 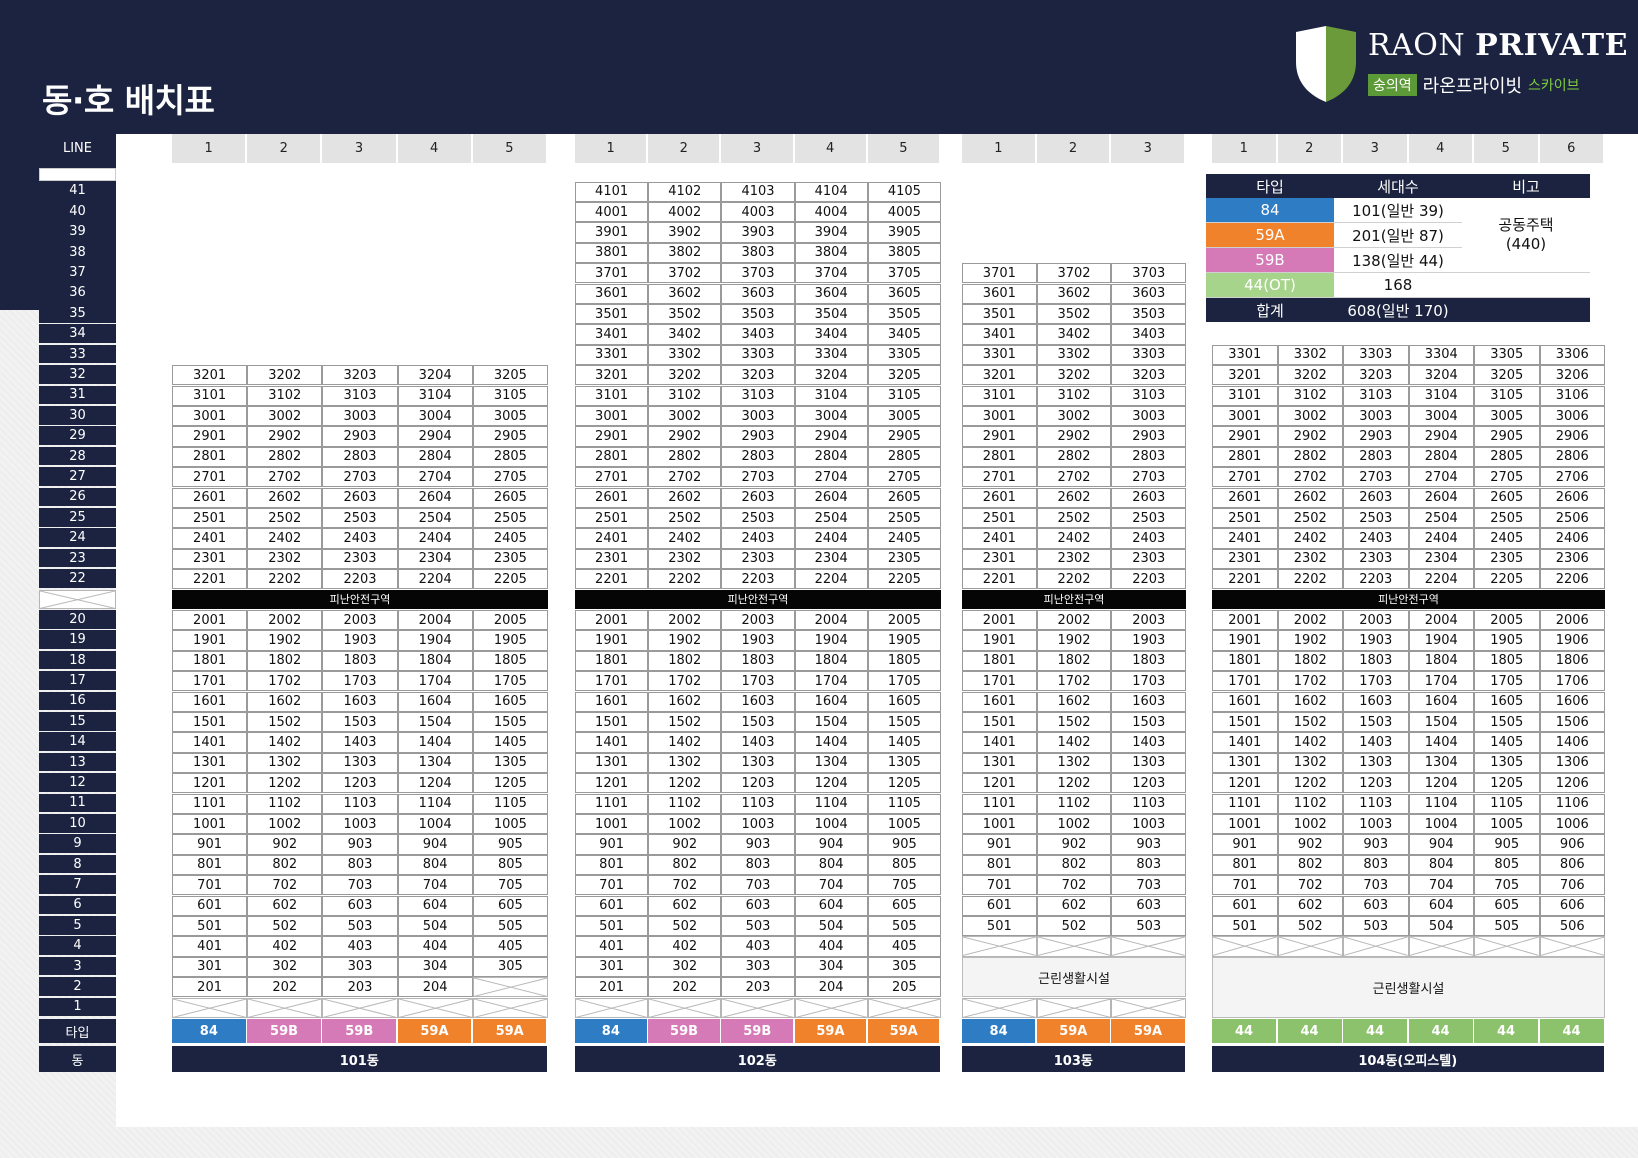 What do you see at coordinates (1571, 1031) in the screenshot?
I see `unit-type-cell: 44` at bounding box center [1571, 1031].